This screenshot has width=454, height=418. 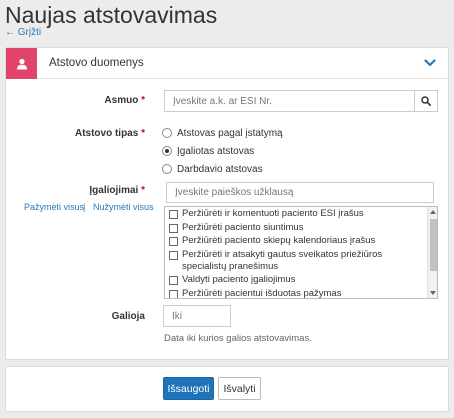 I want to click on person-label: Asmuo *, so click(x=124, y=100).